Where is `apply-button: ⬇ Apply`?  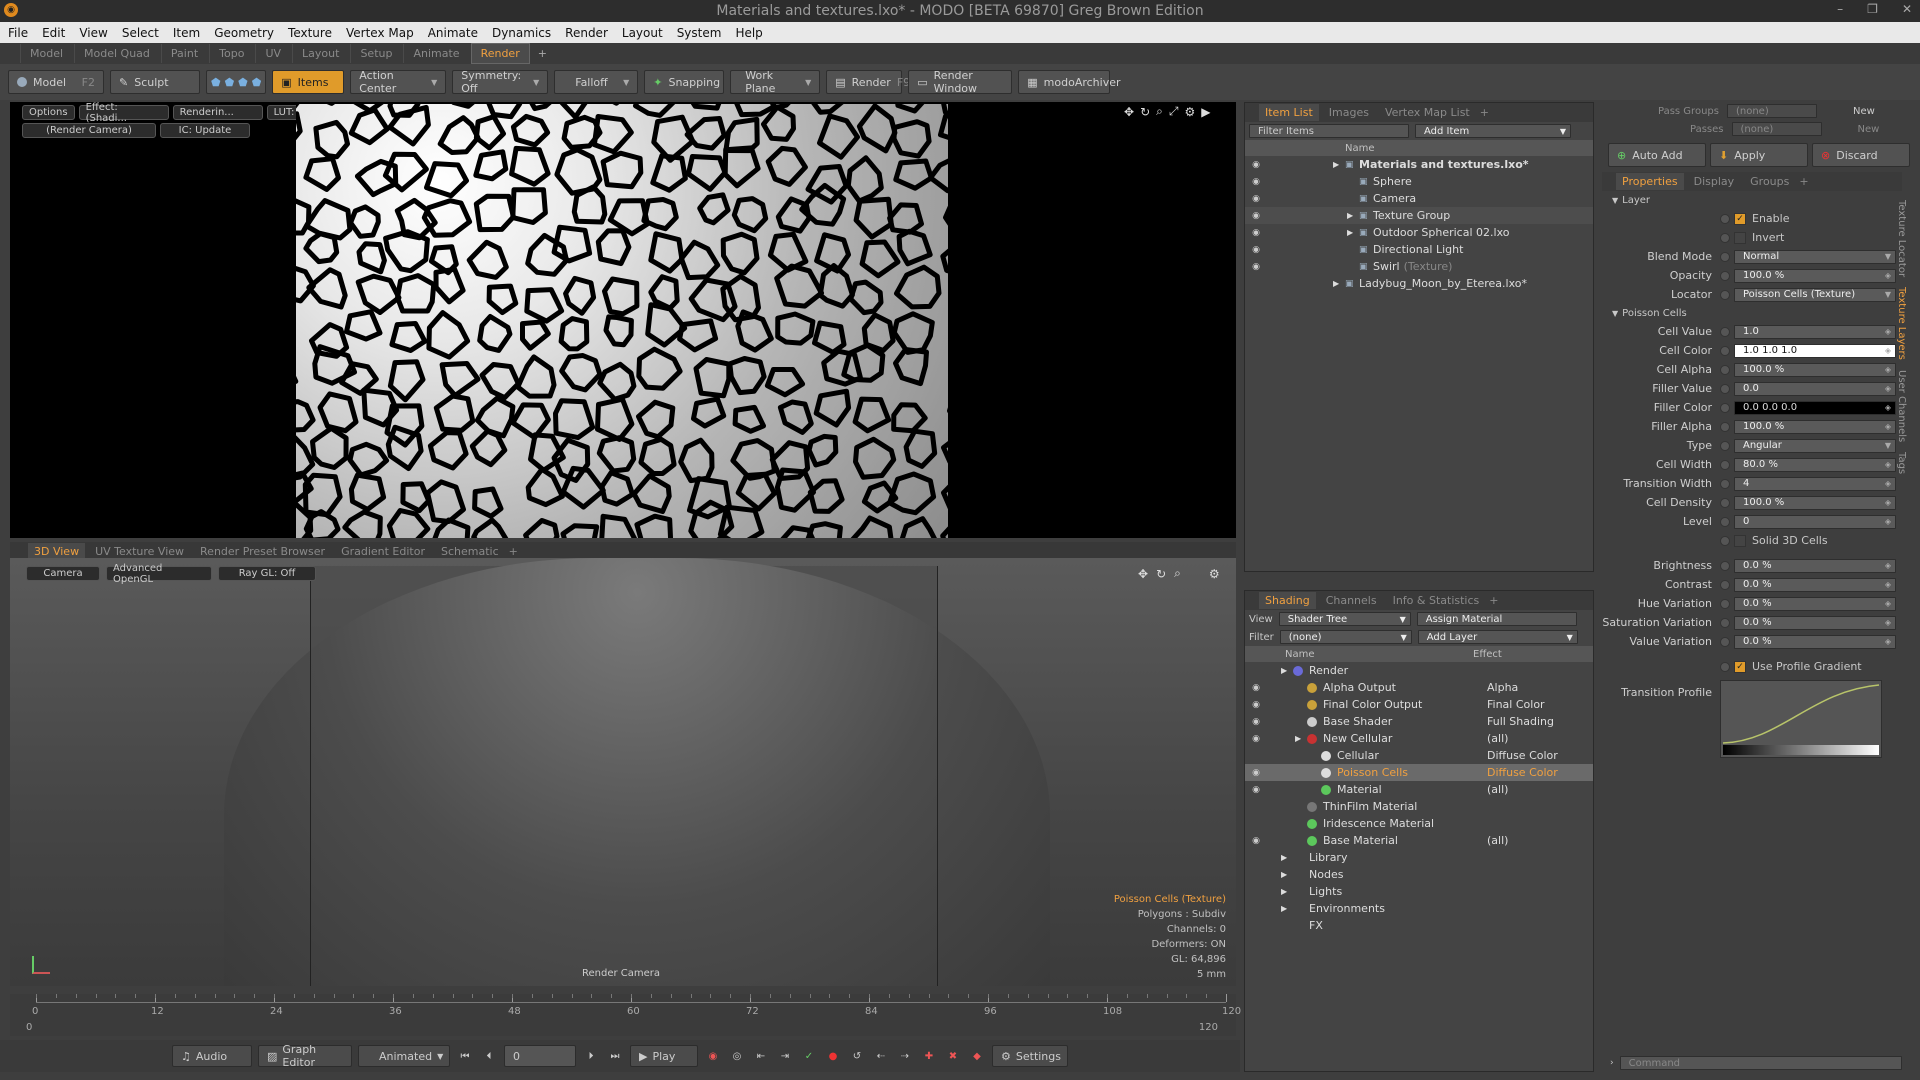
apply-button: ⬇ Apply is located at coordinates (1759, 155).